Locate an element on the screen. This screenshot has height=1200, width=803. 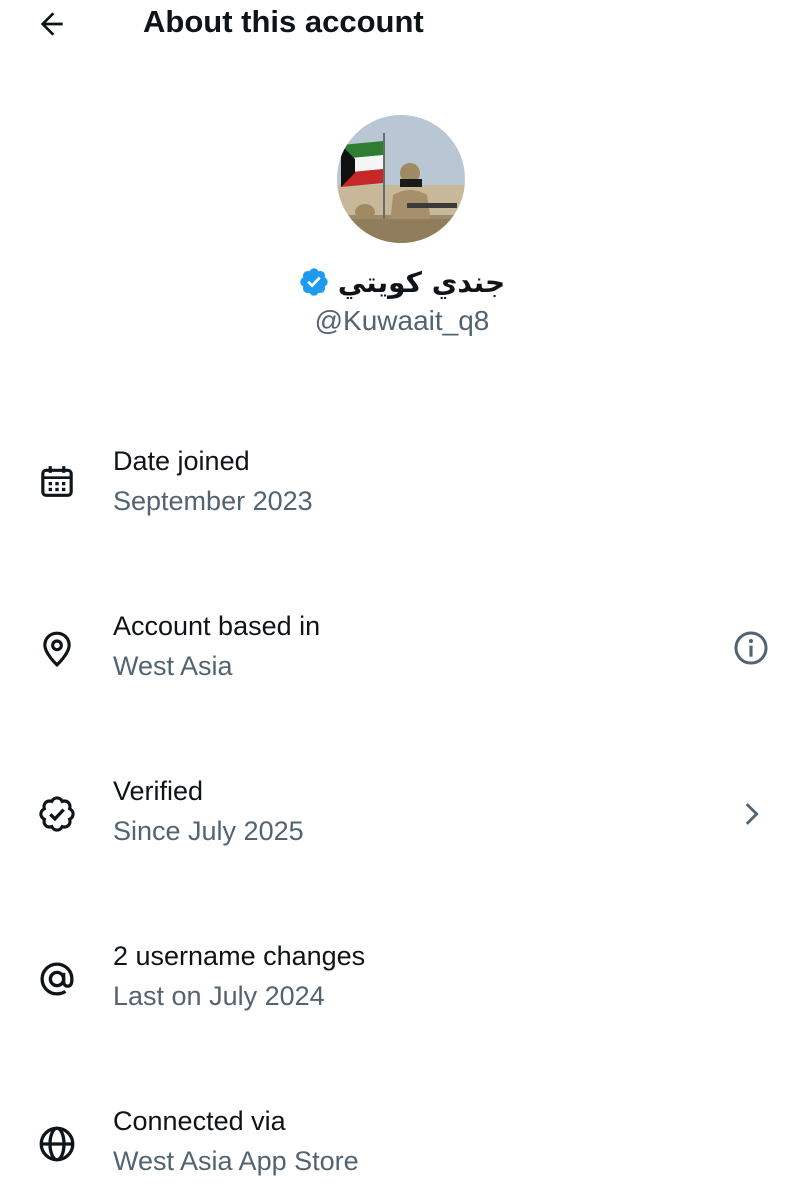
row-value: September 2023 is located at coordinates (213, 501).